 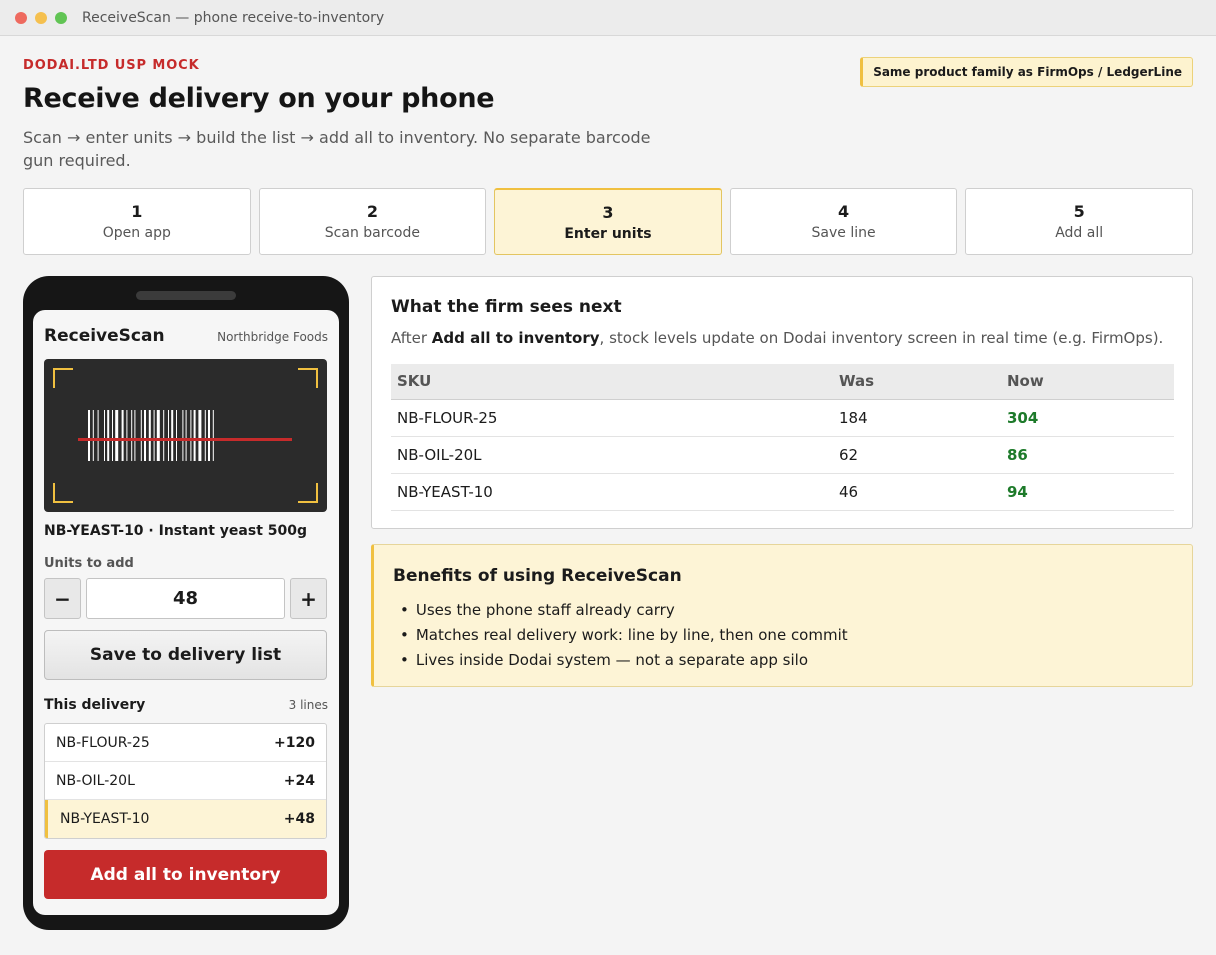 What do you see at coordinates (136, 233) in the screenshot?
I see `step-label: Open app` at bounding box center [136, 233].